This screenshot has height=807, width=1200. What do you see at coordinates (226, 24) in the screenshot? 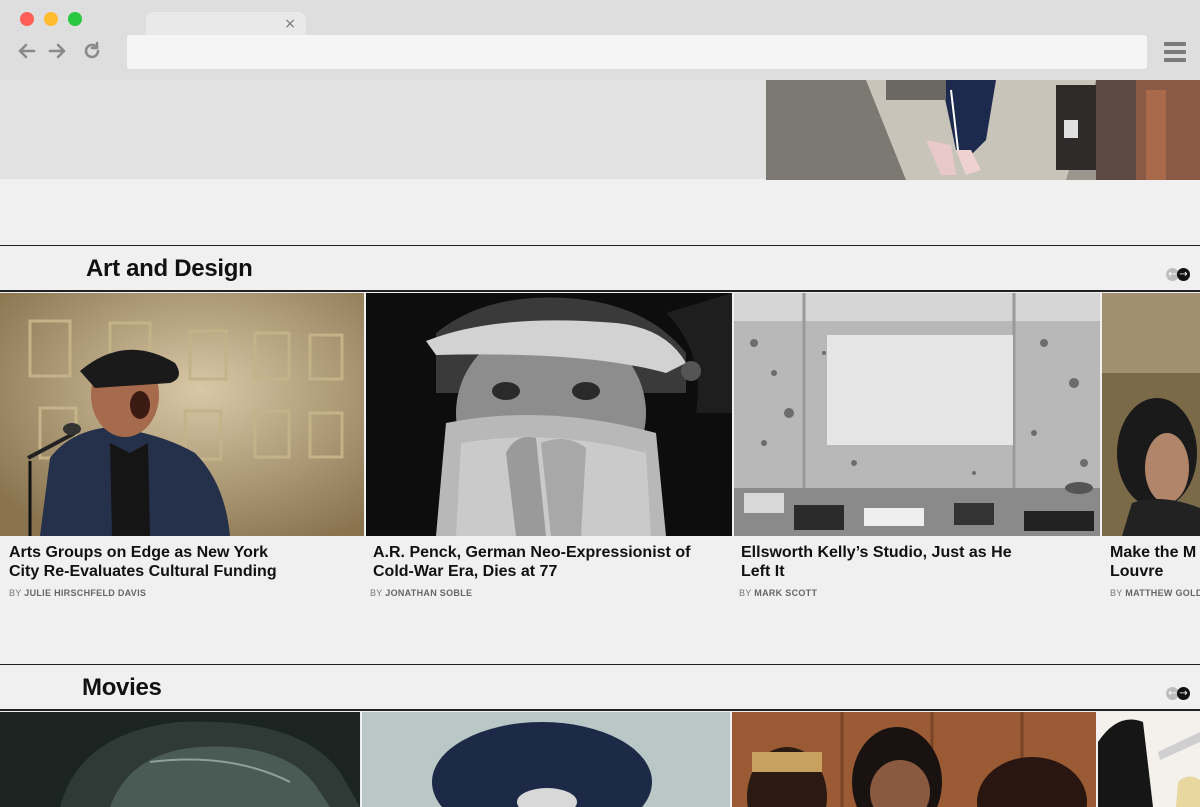
I see `browser-tab: ×` at bounding box center [226, 24].